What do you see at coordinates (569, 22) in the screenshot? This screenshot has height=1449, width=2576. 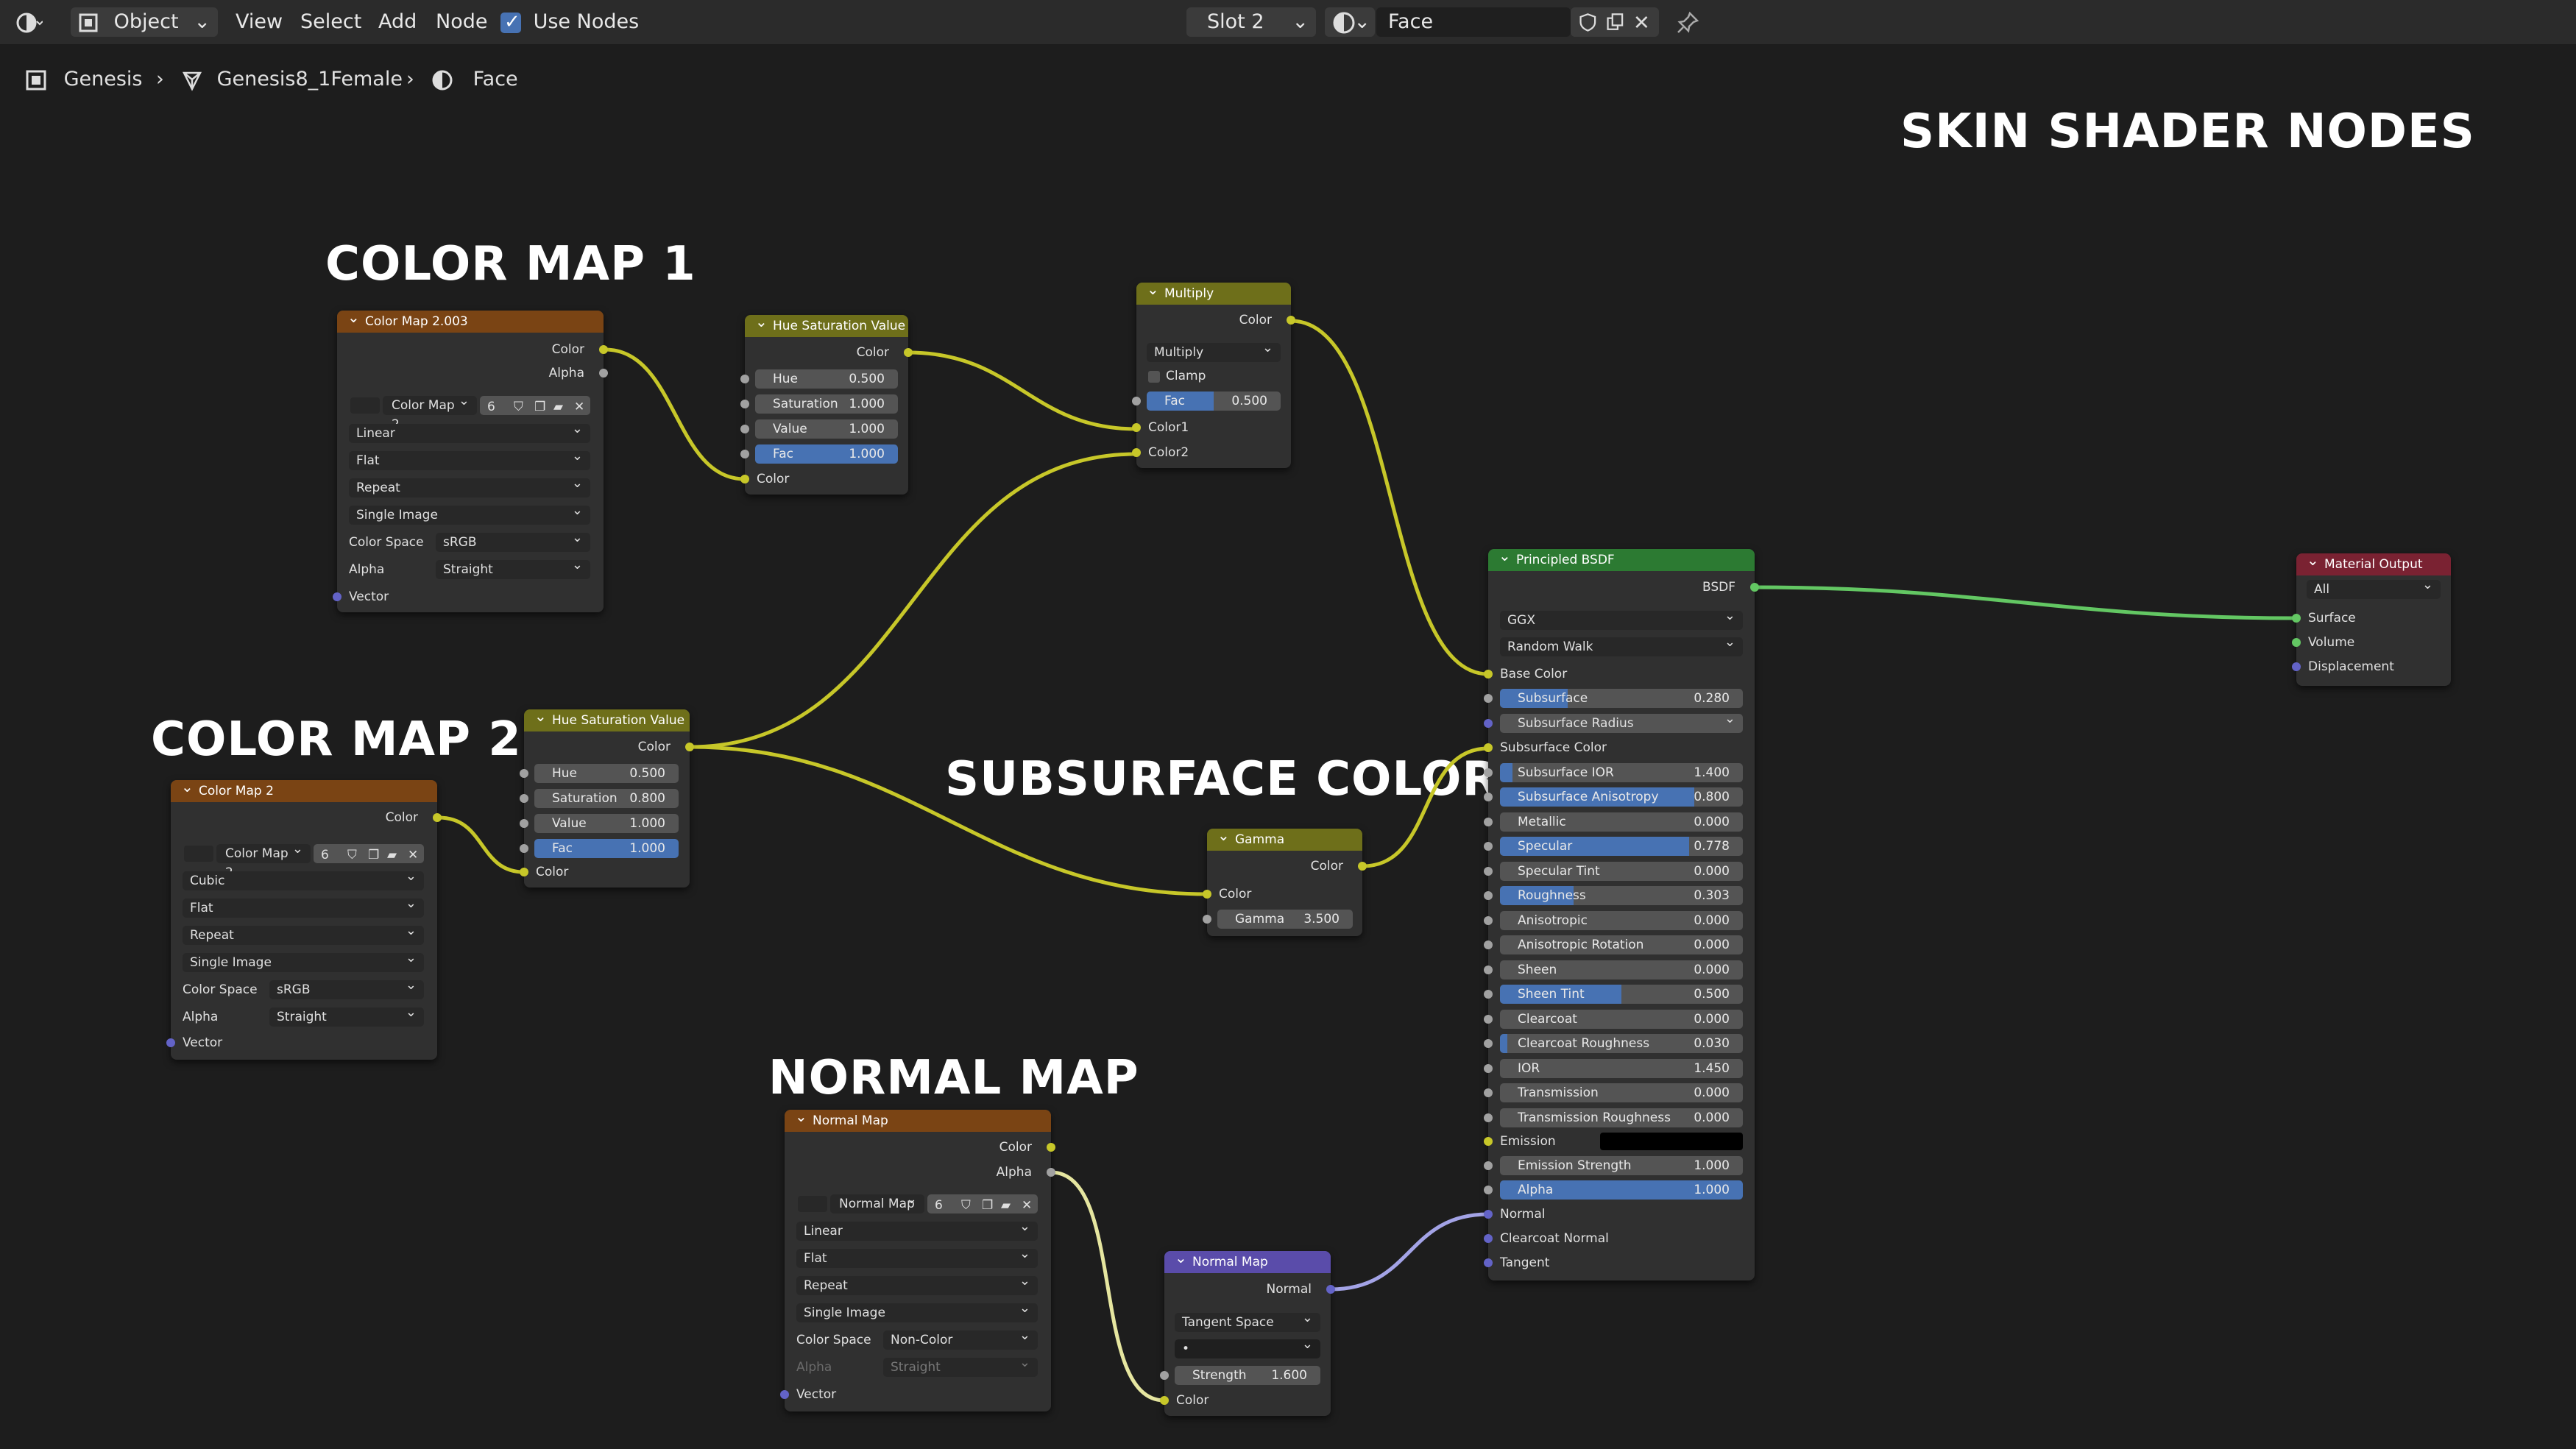 I see `use-nodes-toggle: ✓ Use Nodes` at bounding box center [569, 22].